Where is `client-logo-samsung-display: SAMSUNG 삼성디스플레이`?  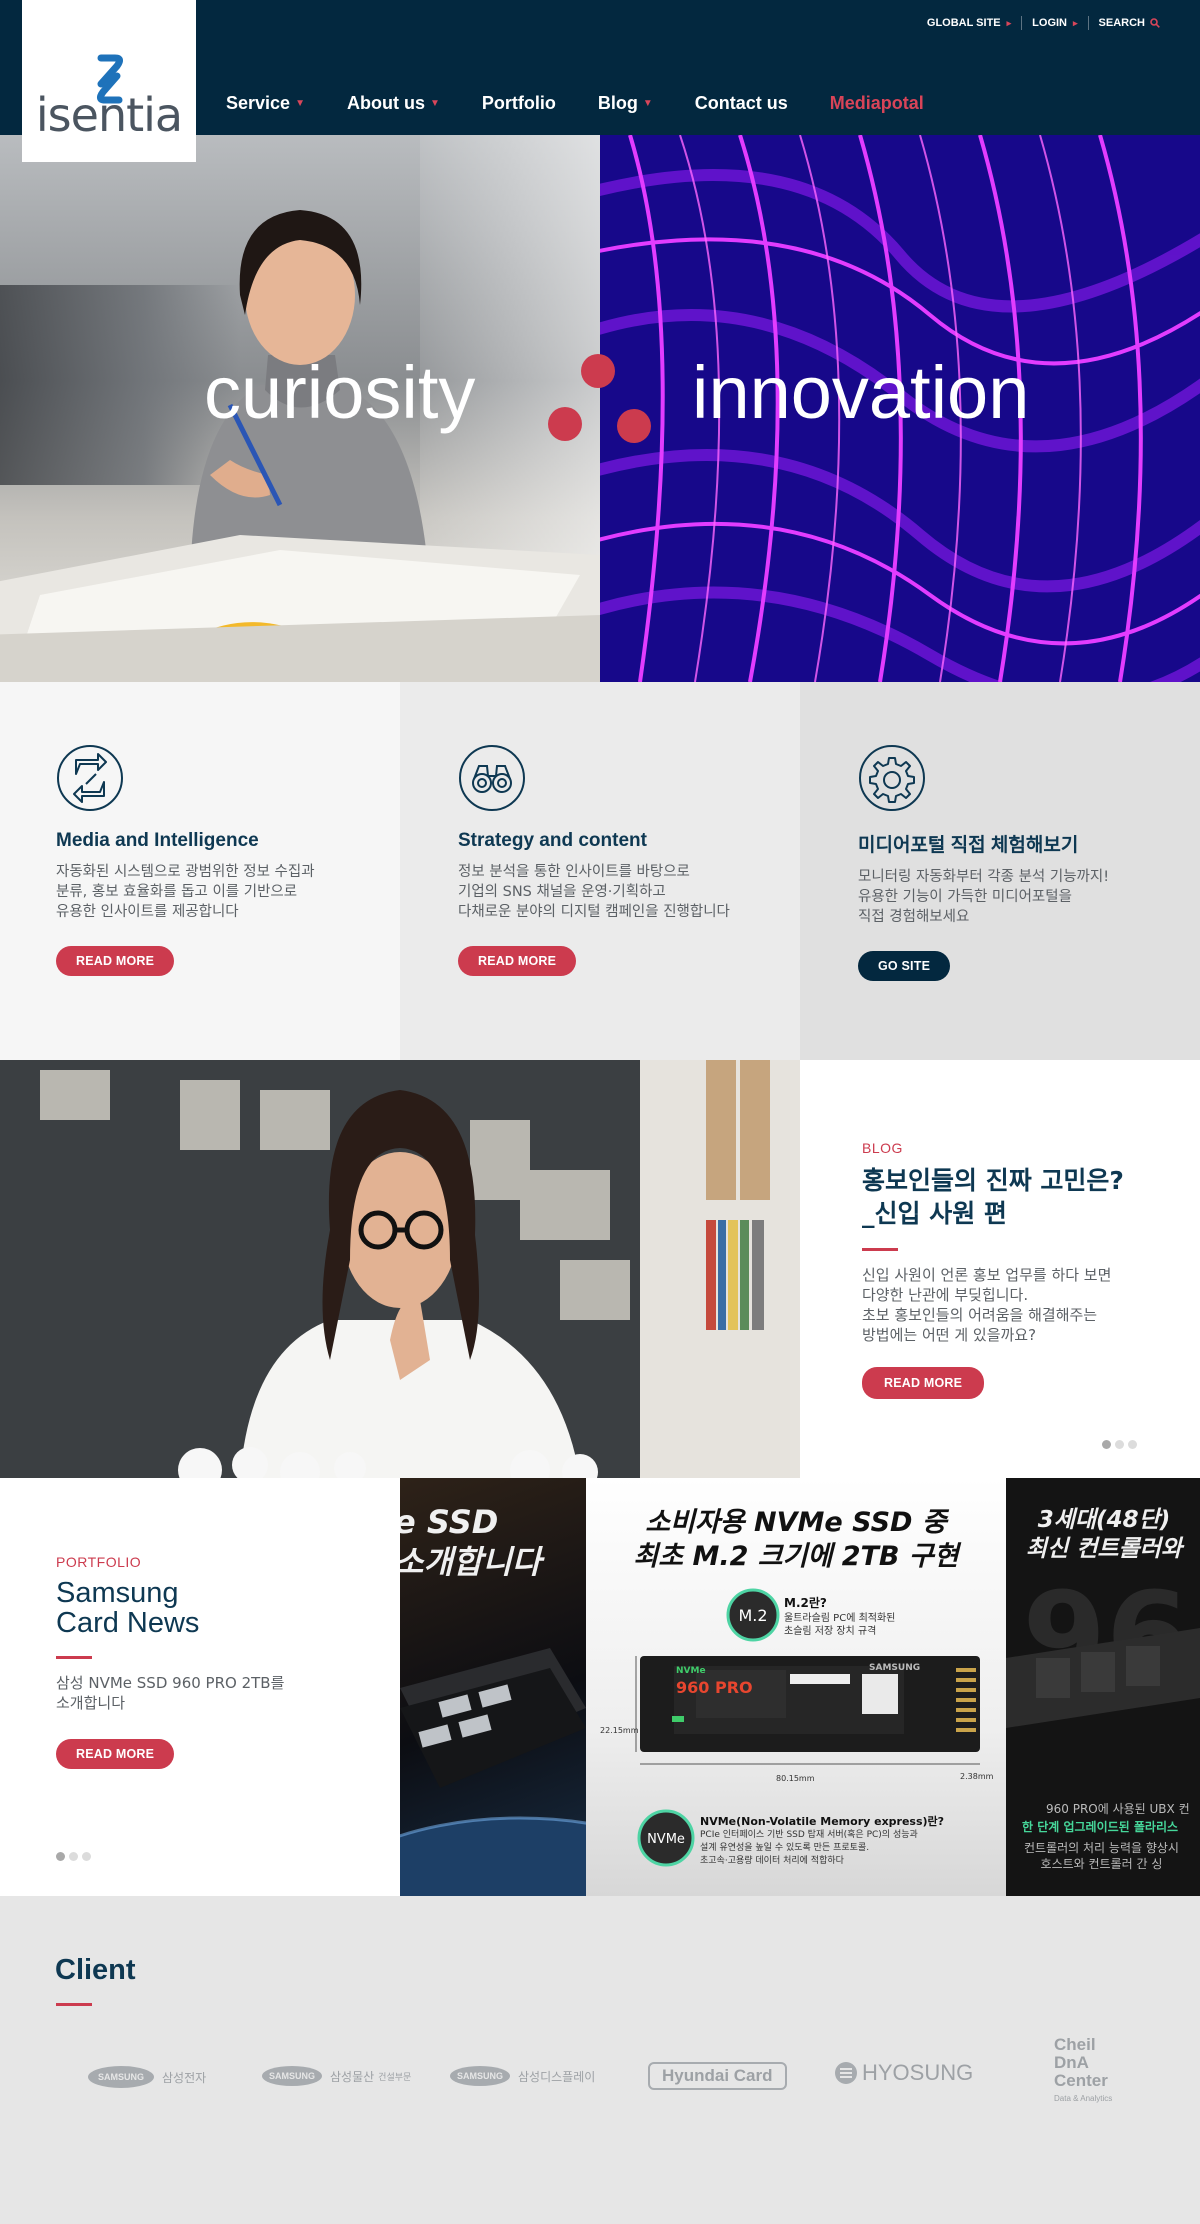
client-logo-samsung-display: SAMSUNG 삼성디스플레이 is located at coordinates (522, 2076).